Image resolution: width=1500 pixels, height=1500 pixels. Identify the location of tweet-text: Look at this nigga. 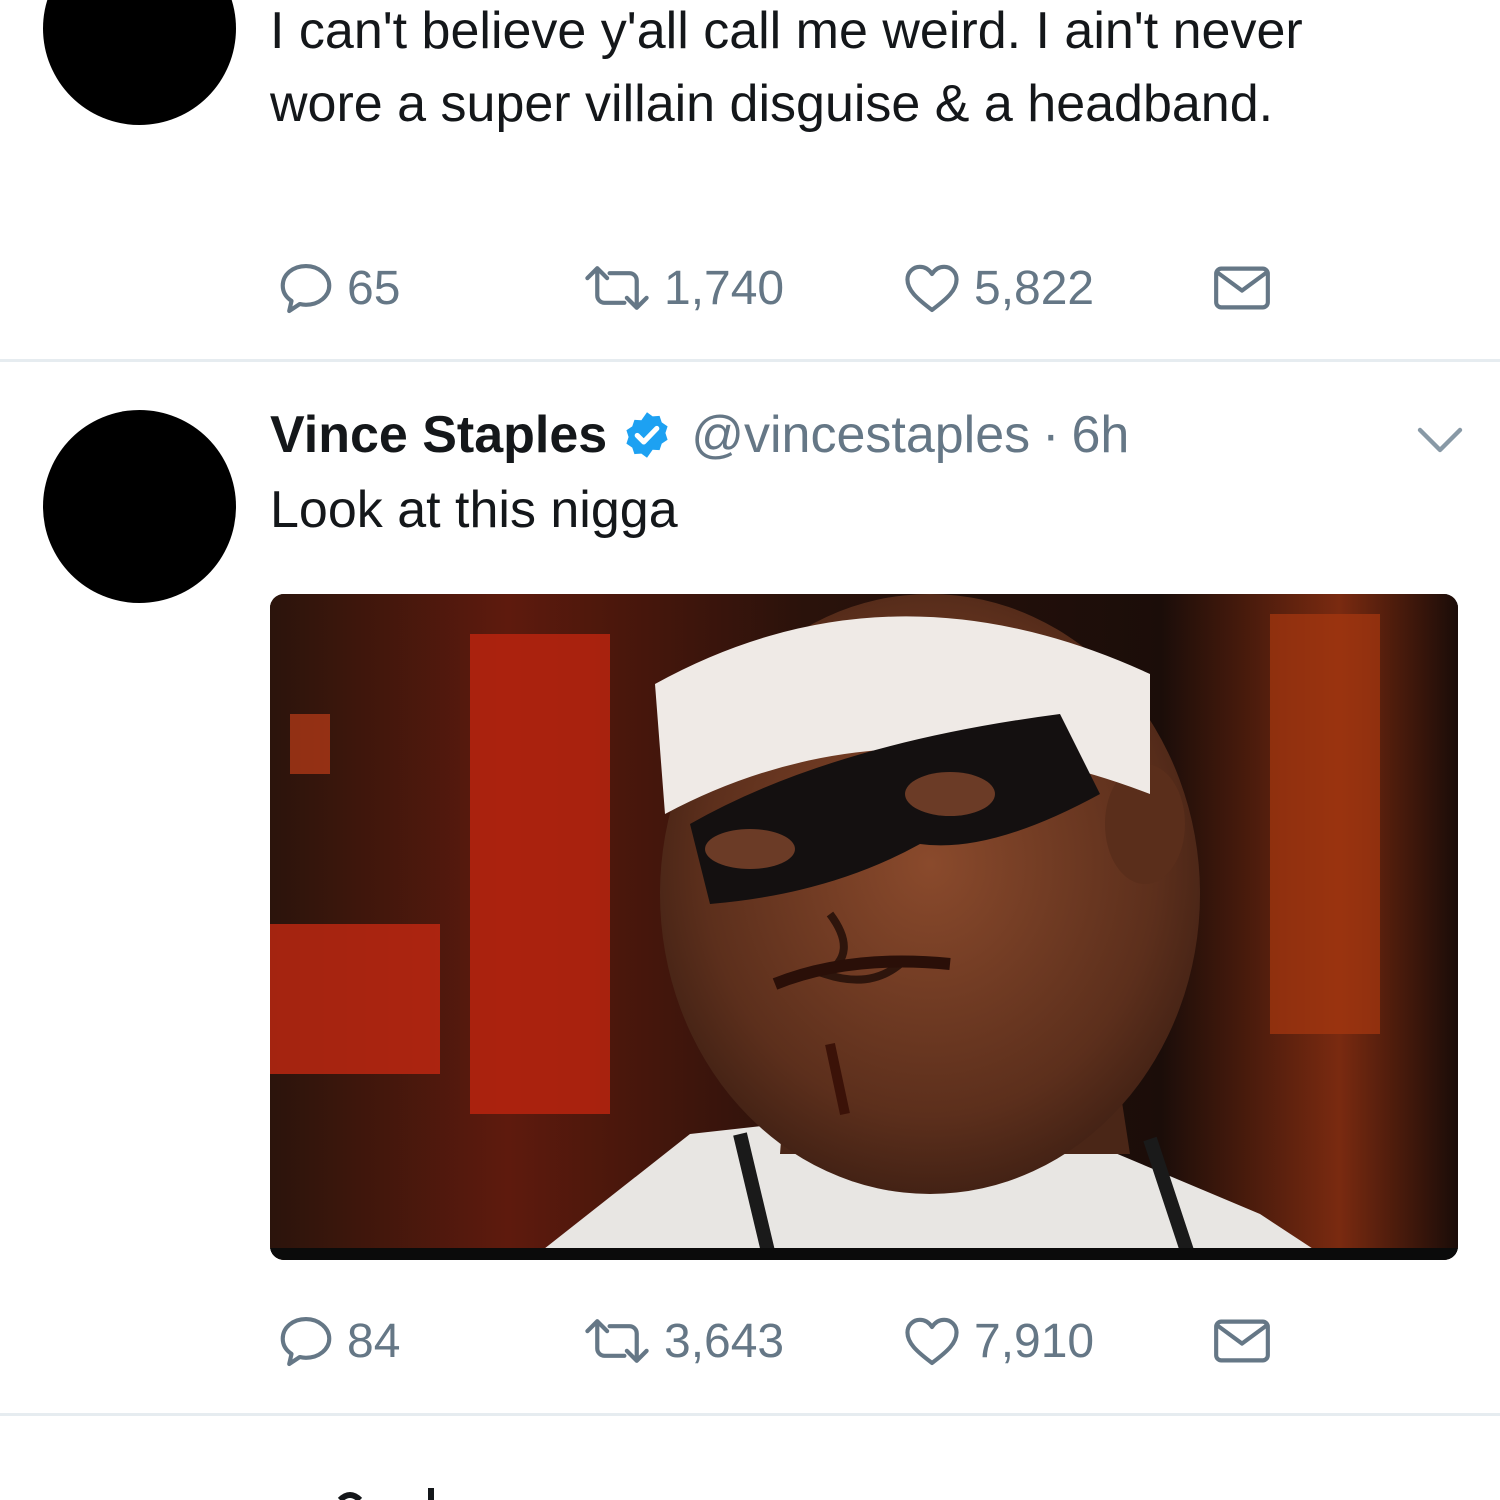
(474, 510).